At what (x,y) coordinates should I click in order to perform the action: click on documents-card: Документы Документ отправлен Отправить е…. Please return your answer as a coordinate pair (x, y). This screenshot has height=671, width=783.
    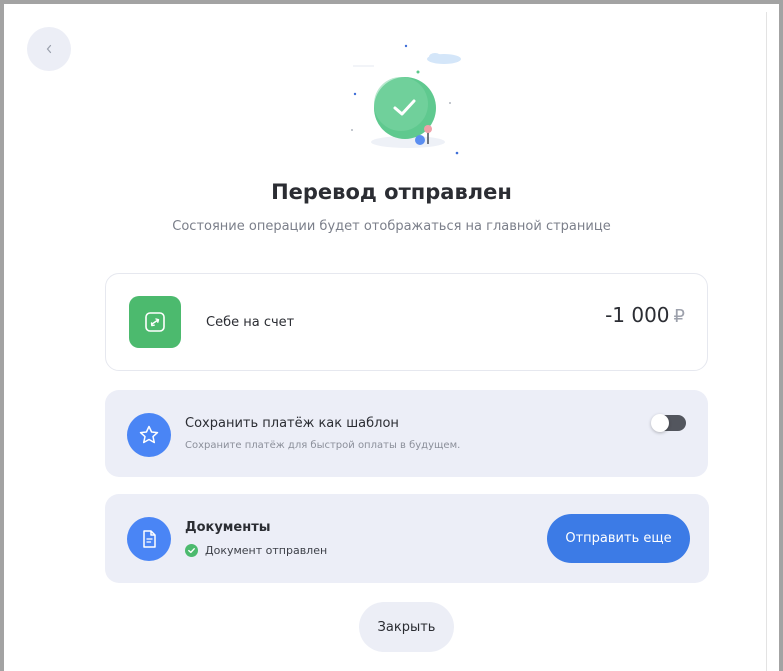
    Looking at the image, I should click on (407, 538).